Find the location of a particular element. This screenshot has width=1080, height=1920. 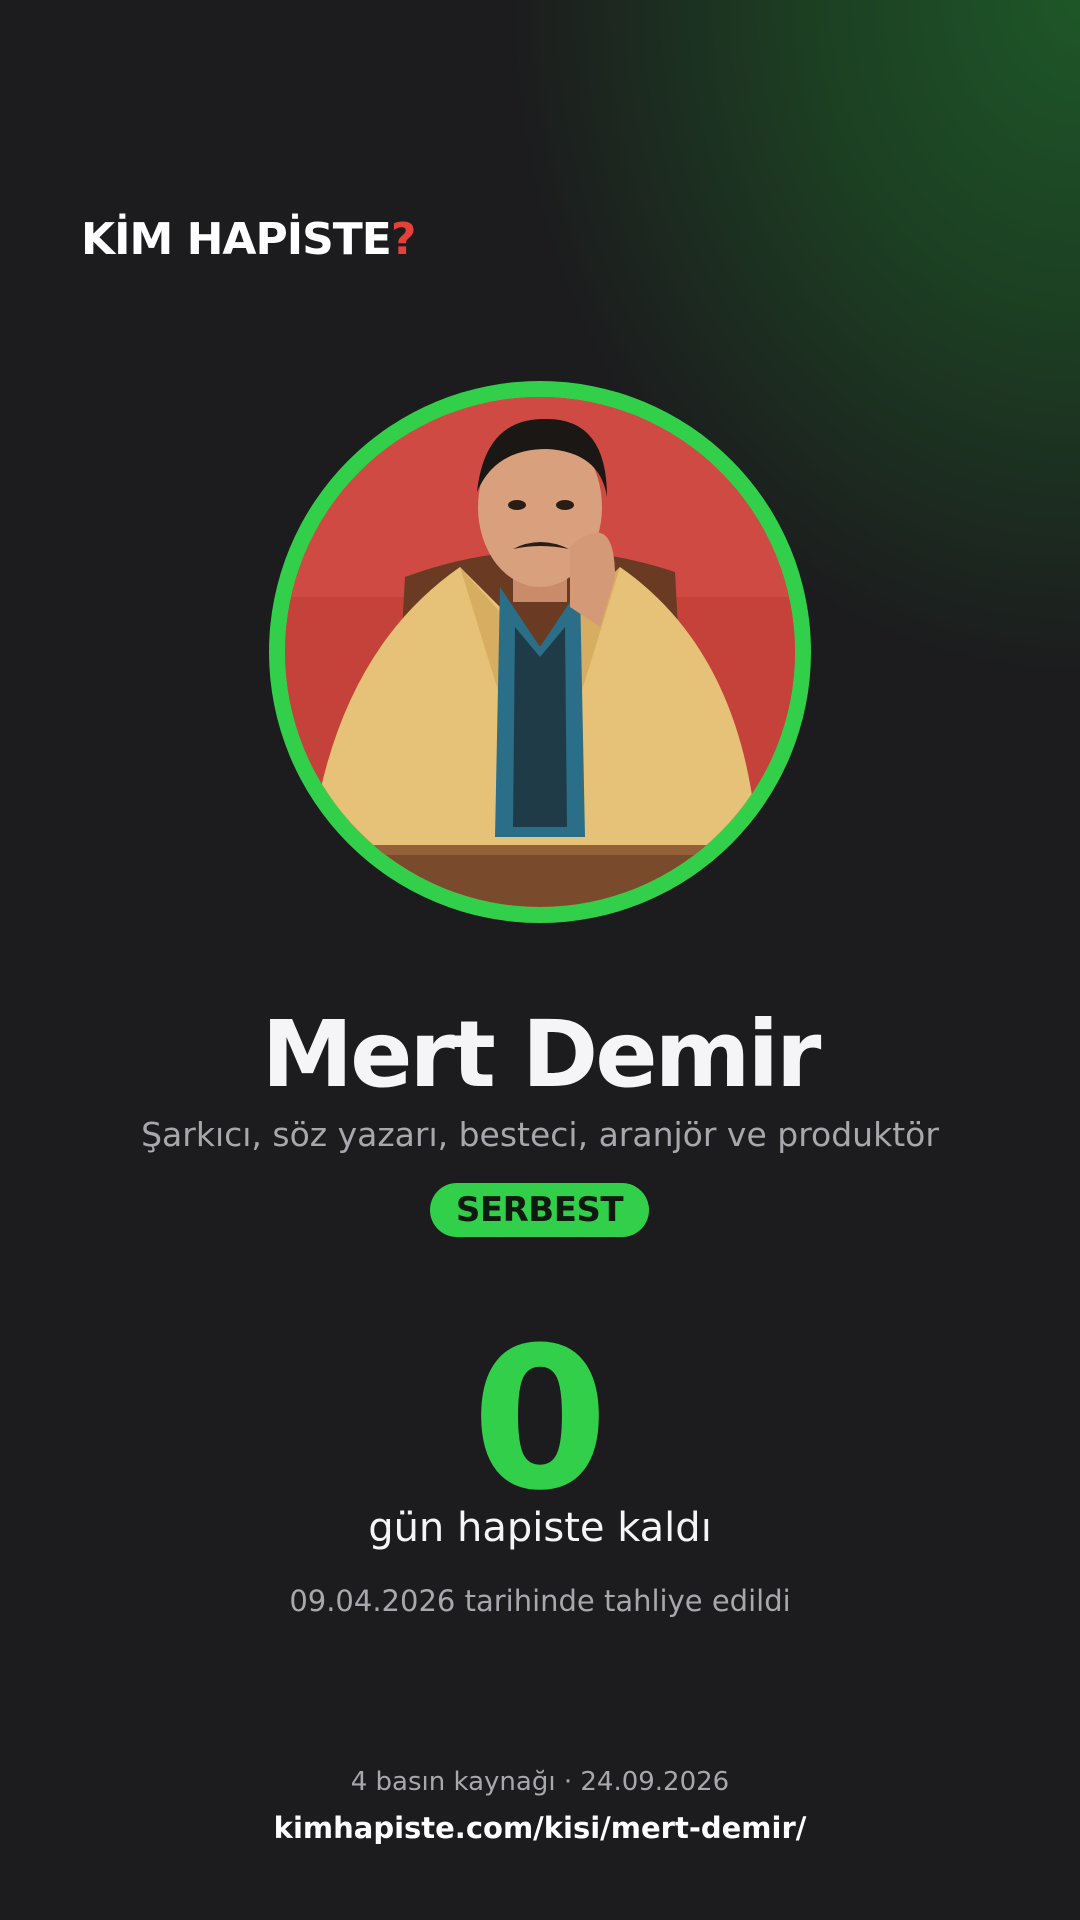

person-name: Mert Demir is located at coordinates (541, 1054).